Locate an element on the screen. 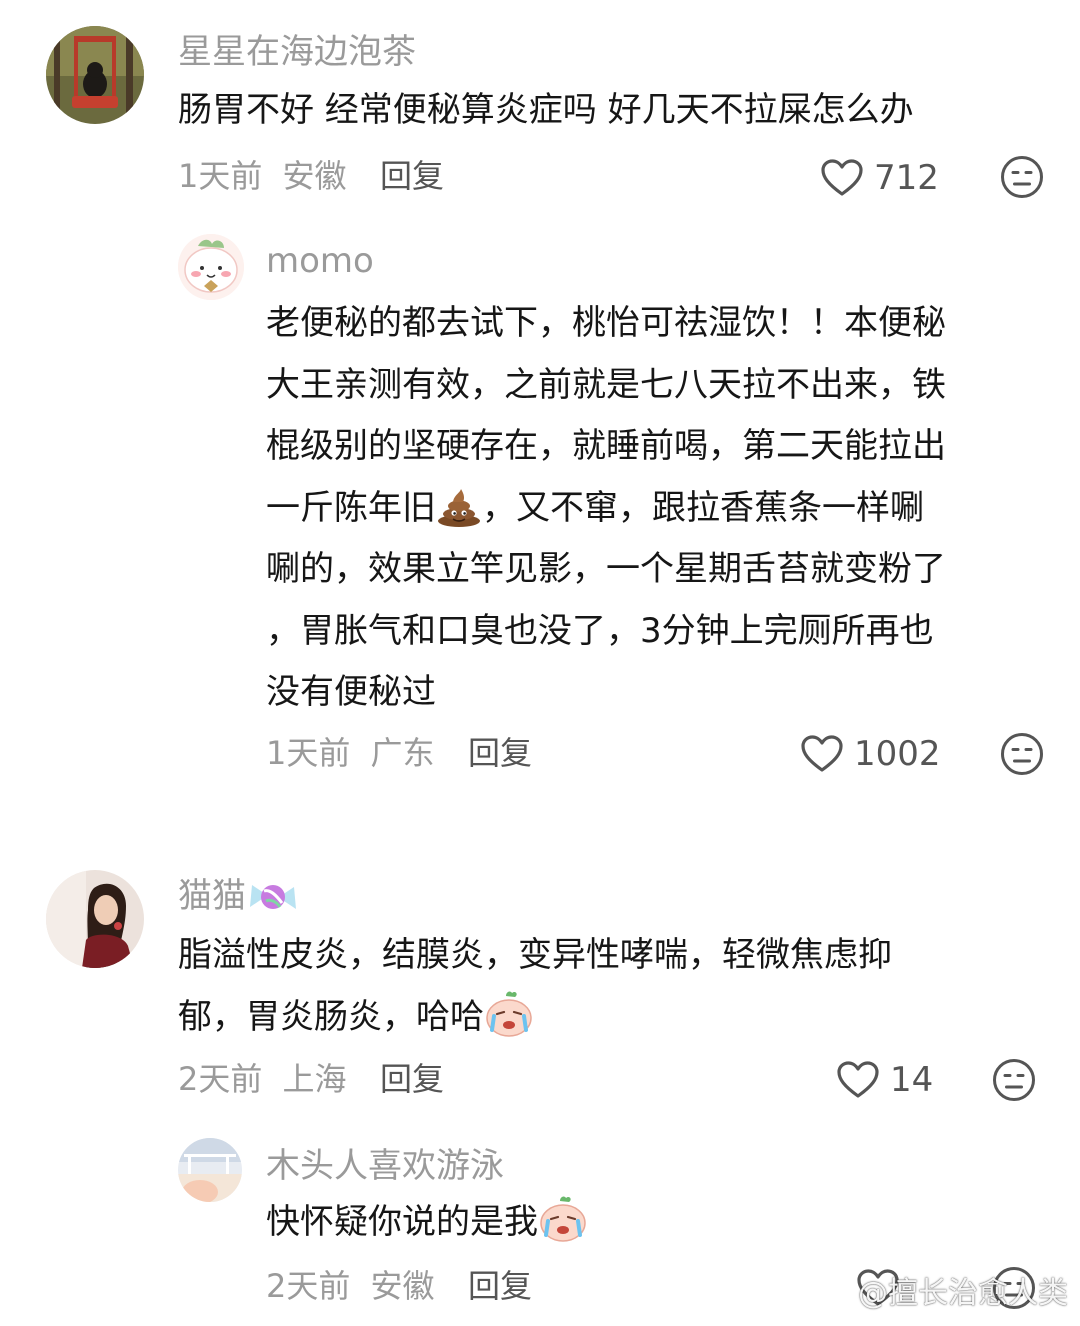 The width and height of the screenshot is (1080, 1326). reply-username: momo is located at coordinates (320, 261).